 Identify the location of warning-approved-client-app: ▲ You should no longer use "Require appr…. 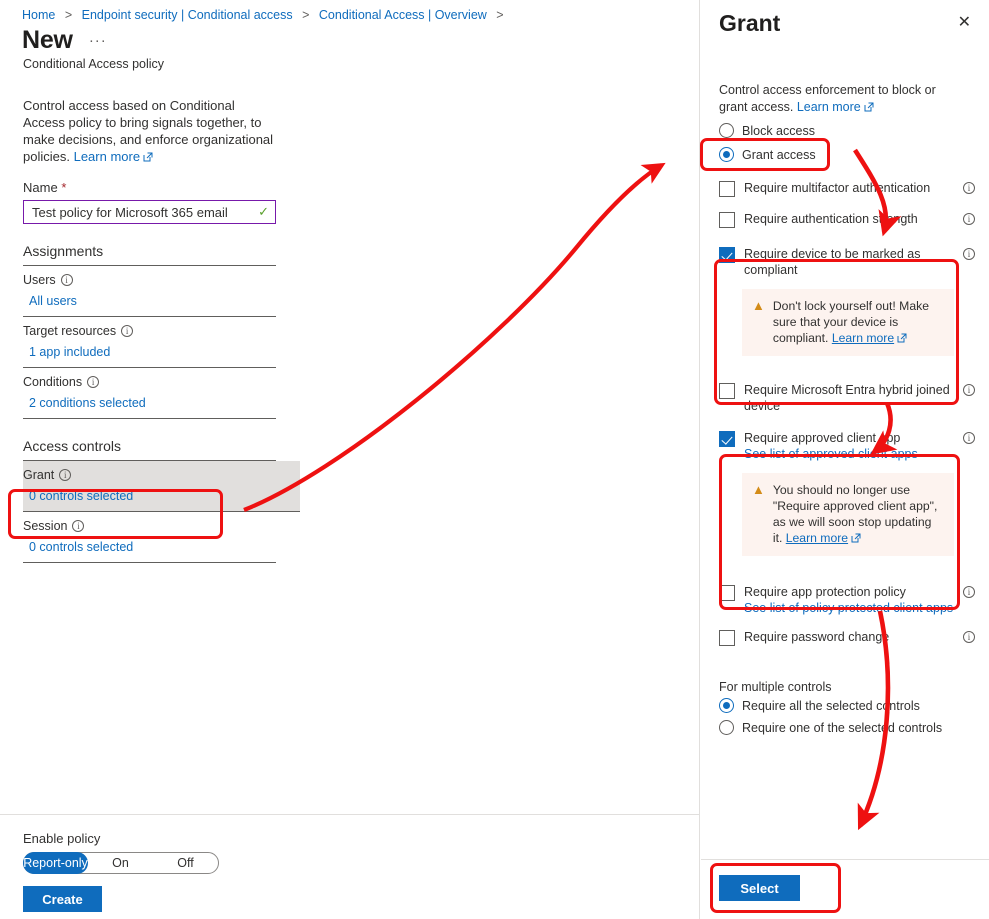
(848, 514).